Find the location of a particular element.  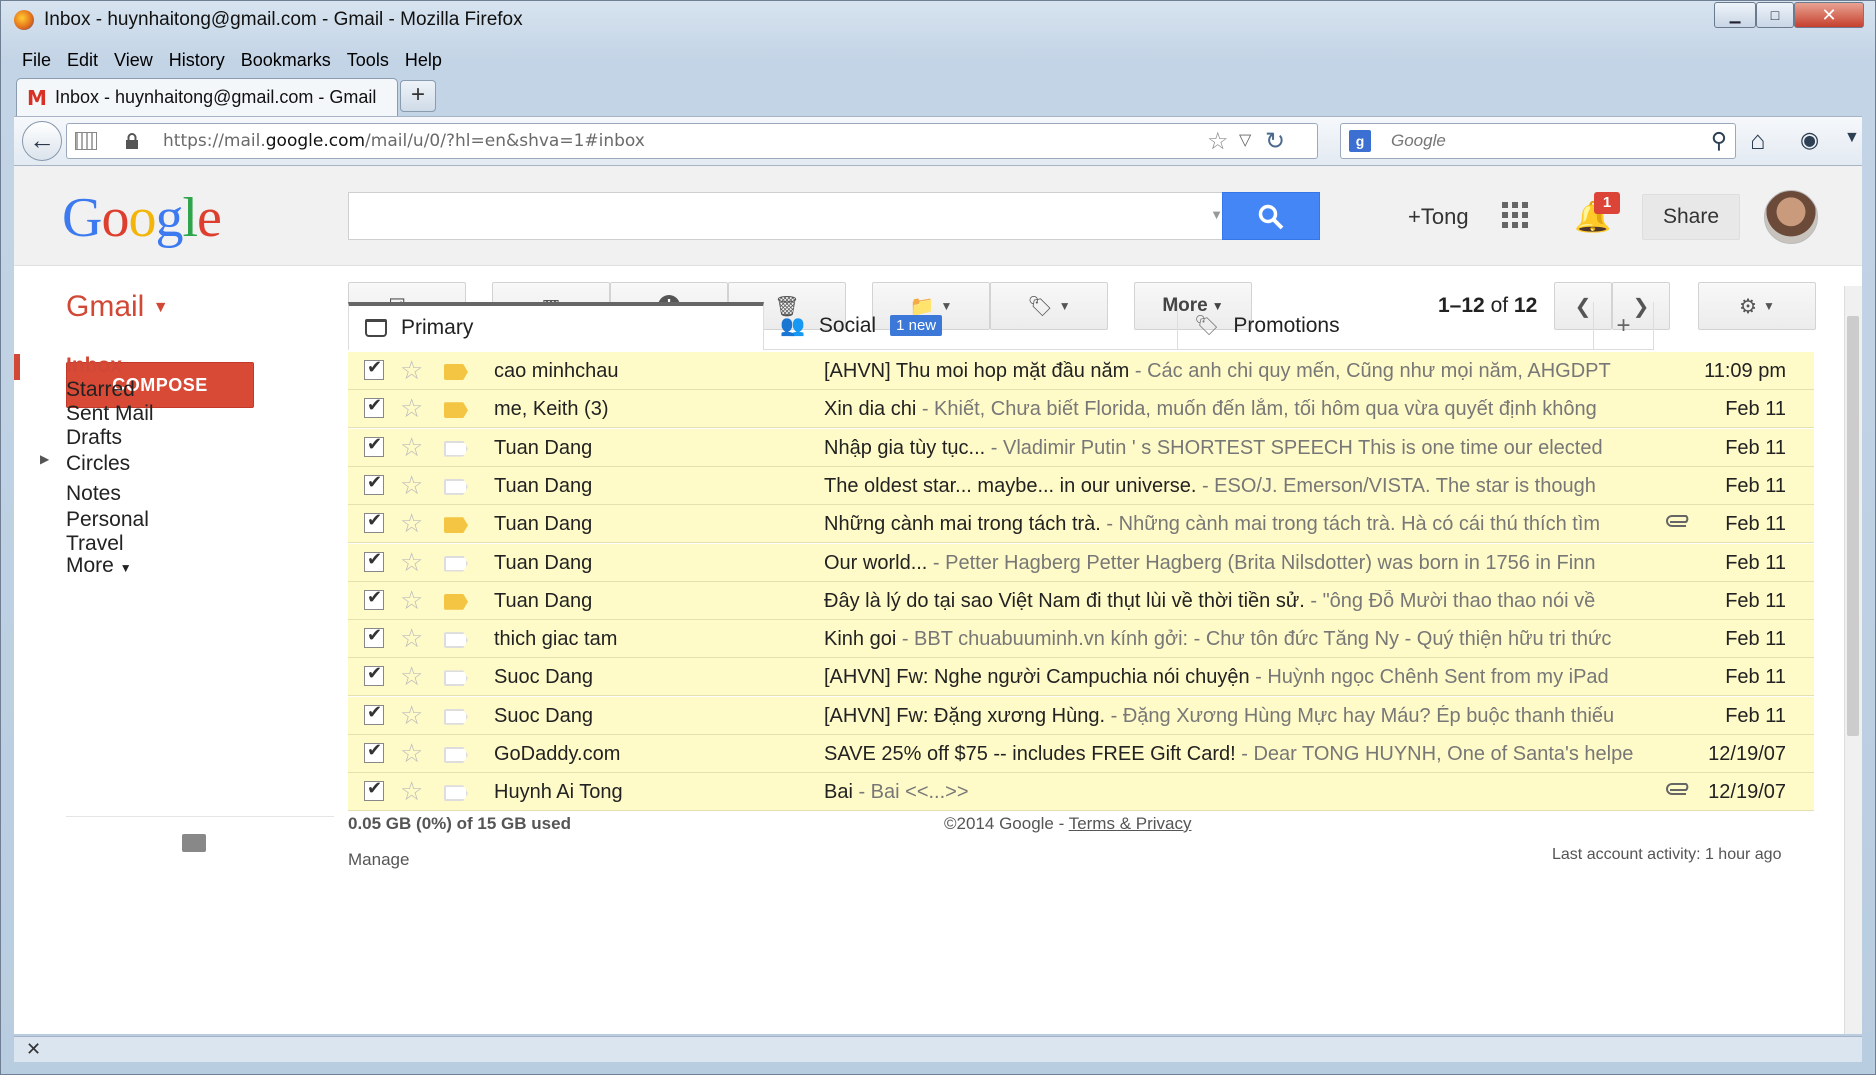

home-icon: ⌂ is located at coordinates (1758, 140).